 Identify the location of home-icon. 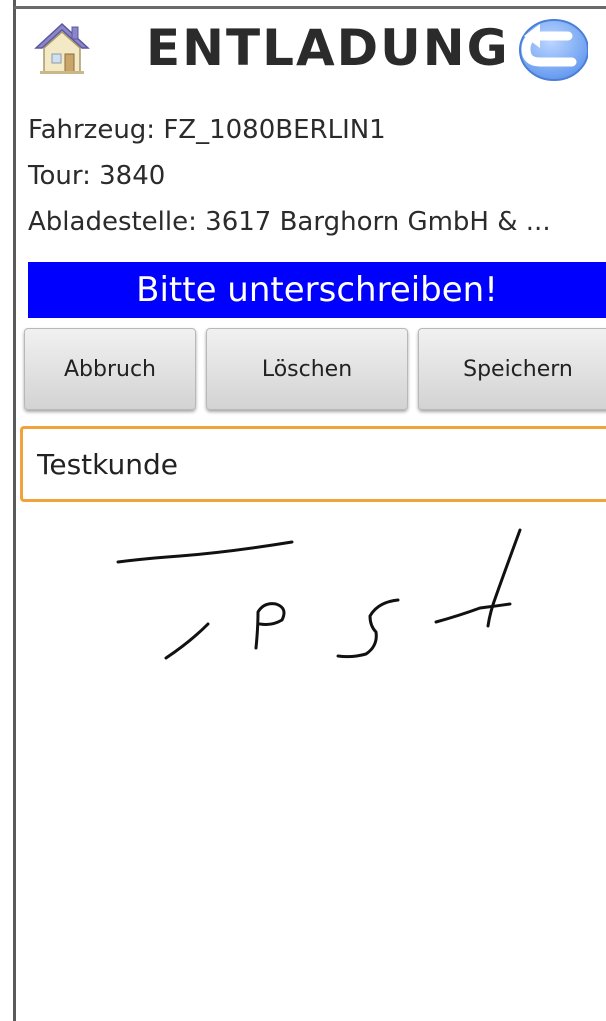
(62, 48).